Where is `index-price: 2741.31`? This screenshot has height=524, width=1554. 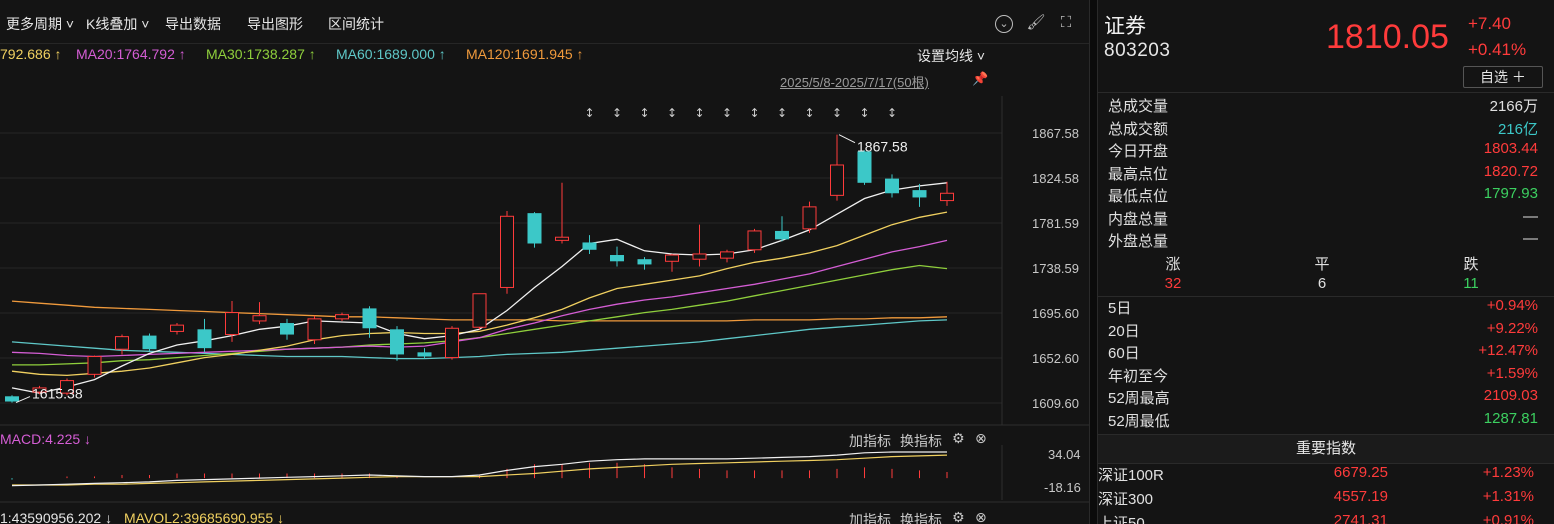
index-price: 2741.31 is located at coordinates (1360, 518).